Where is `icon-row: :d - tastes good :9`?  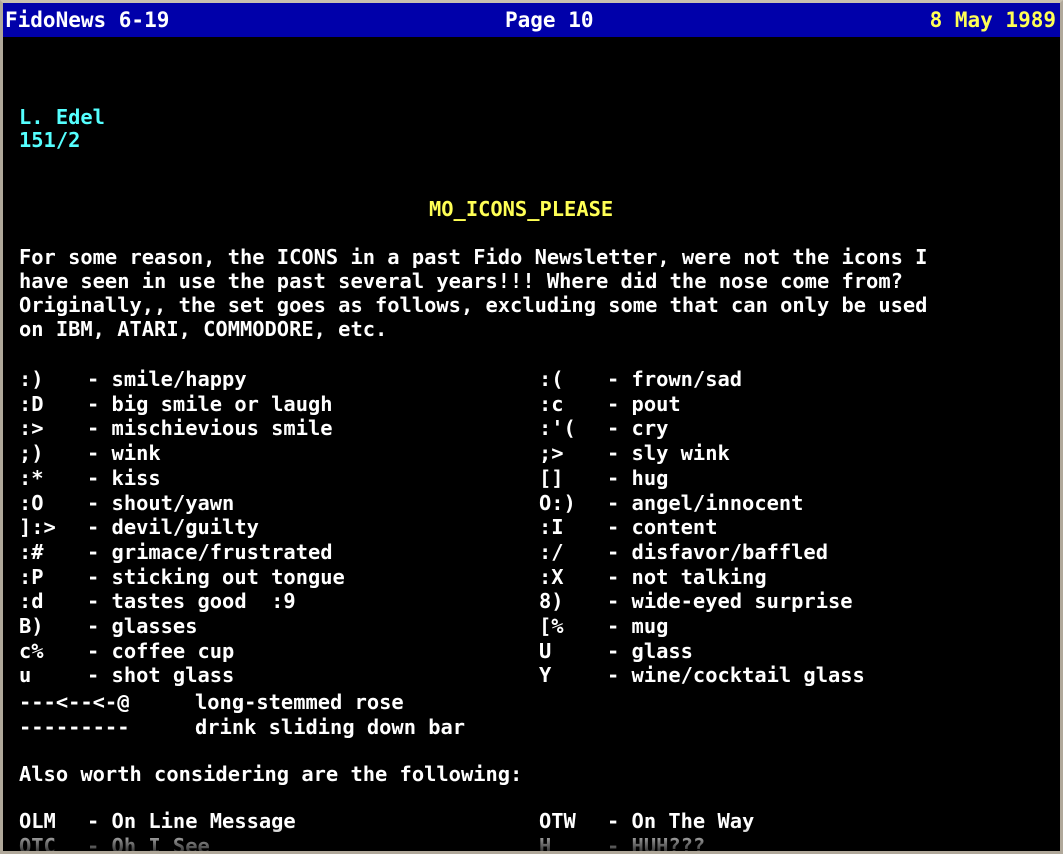 icon-row: :d - tastes good :9 is located at coordinates (182, 601).